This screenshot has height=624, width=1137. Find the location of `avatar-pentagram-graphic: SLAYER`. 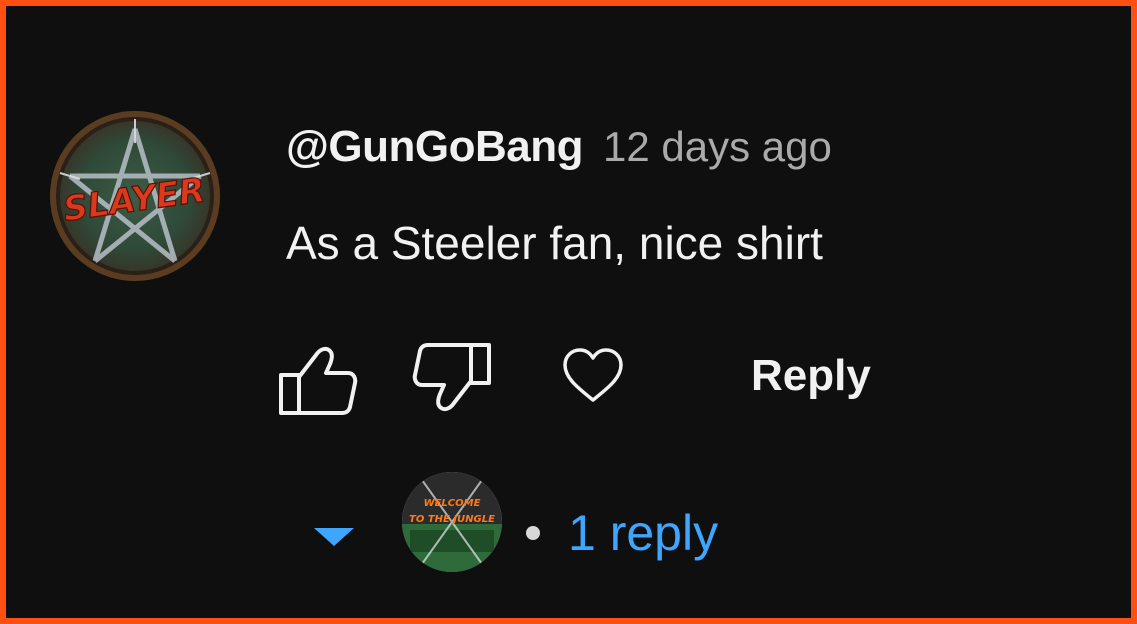

avatar-pentagram-graphic: SLAYER is located at coordinates (135, 191).